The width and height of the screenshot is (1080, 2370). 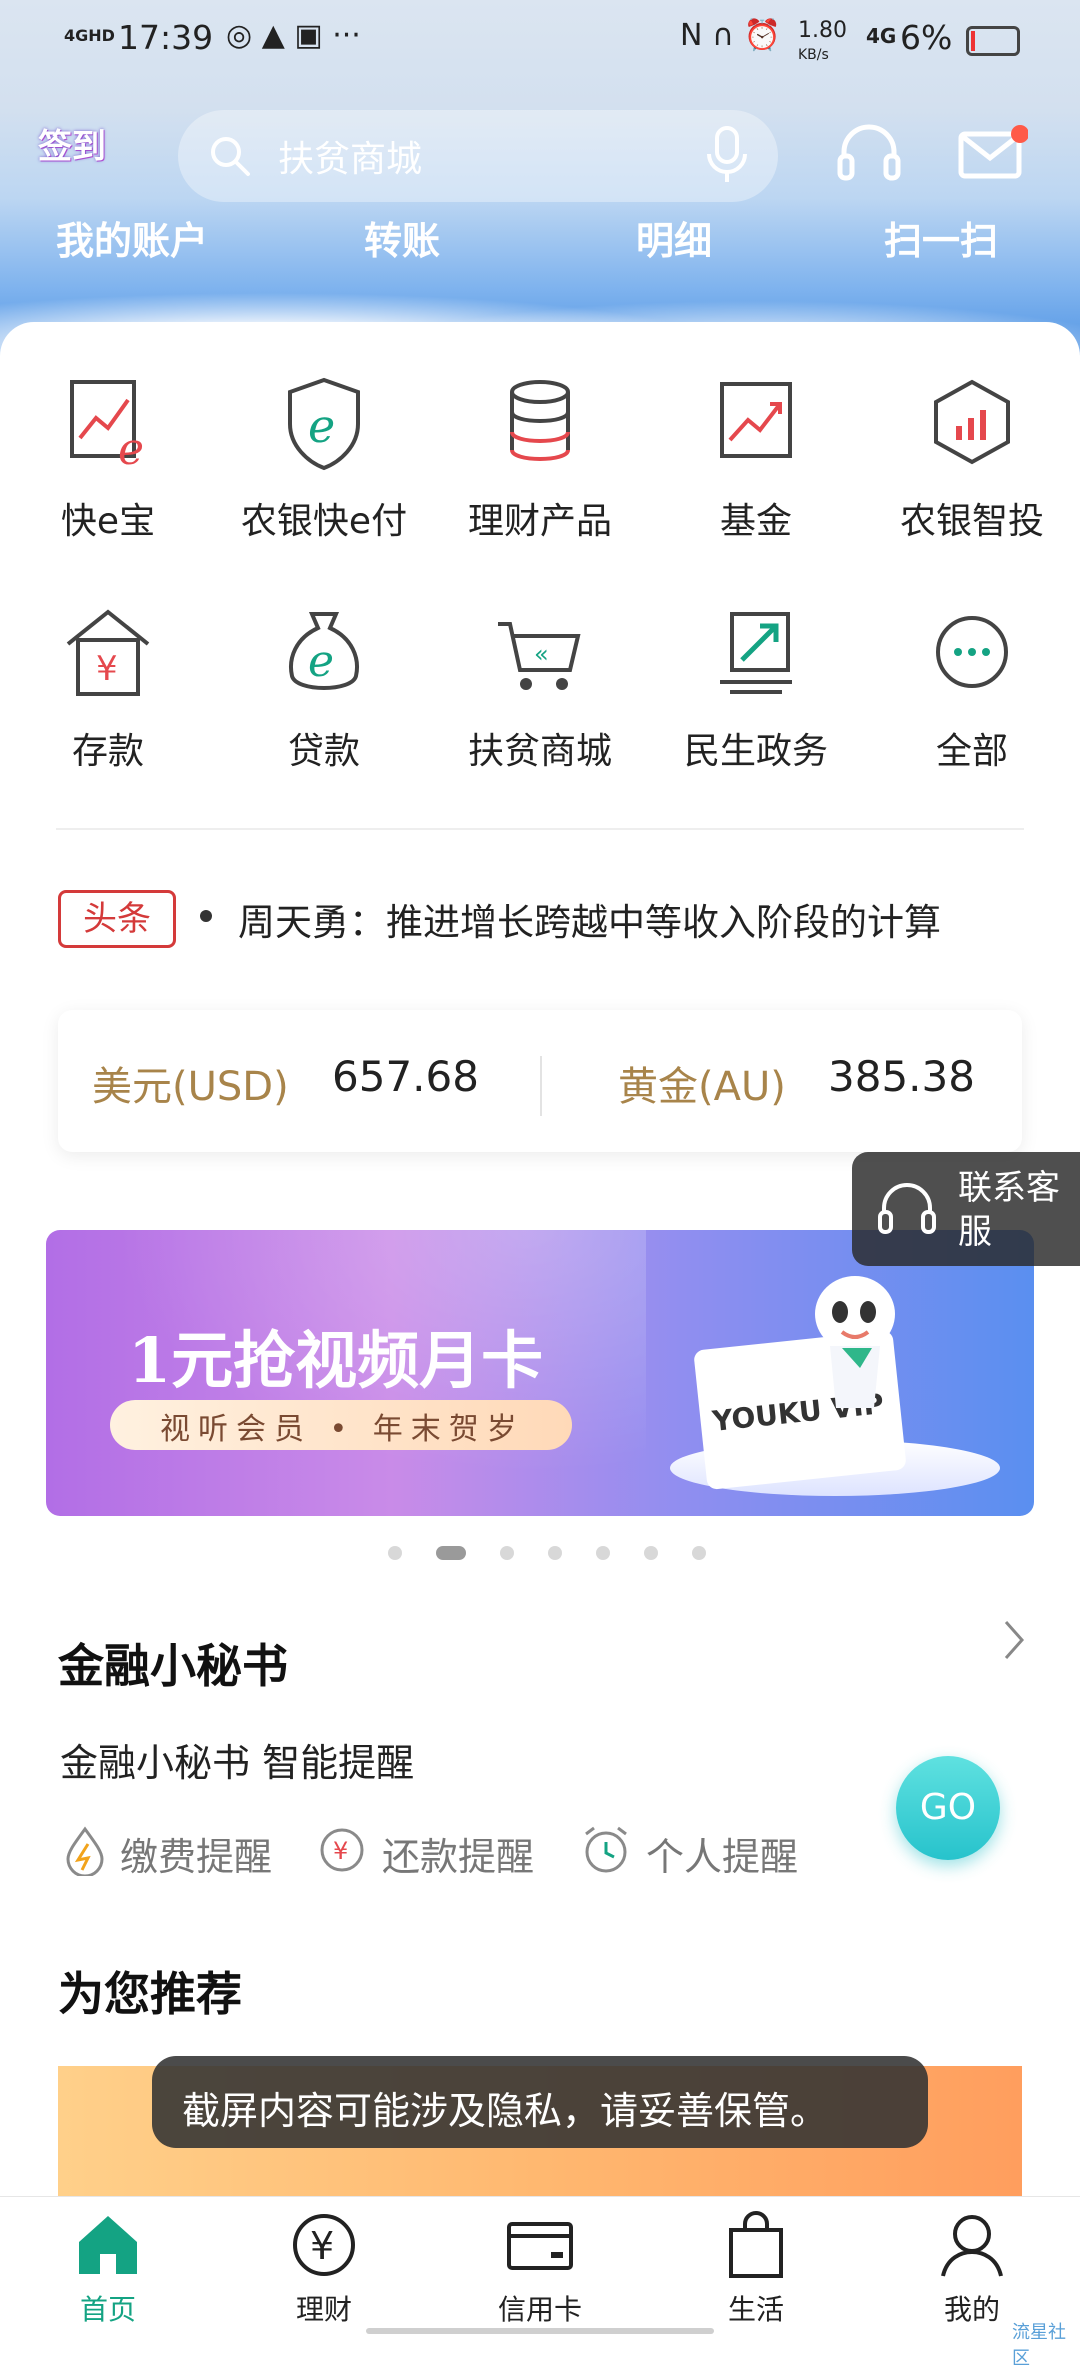 I want to click on grid-item-label: 理财产品, so click(x=539, y=521).